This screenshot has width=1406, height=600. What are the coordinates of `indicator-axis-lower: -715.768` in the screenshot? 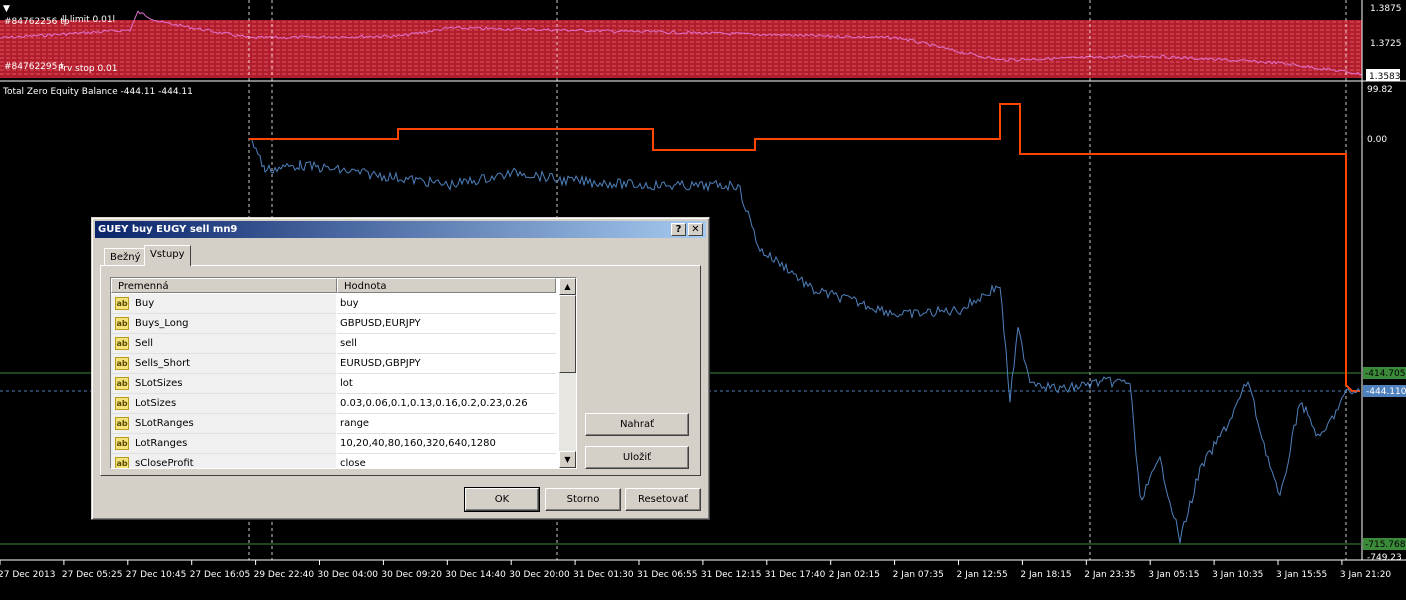 It's located at (1385, 545).